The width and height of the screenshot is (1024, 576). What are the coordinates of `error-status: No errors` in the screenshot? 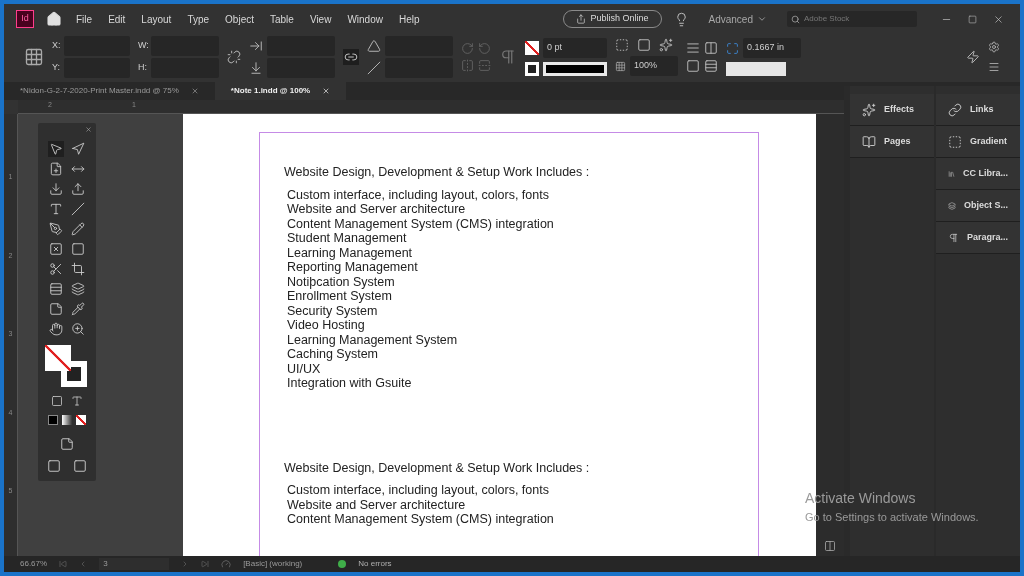 It's located at (375, 564).